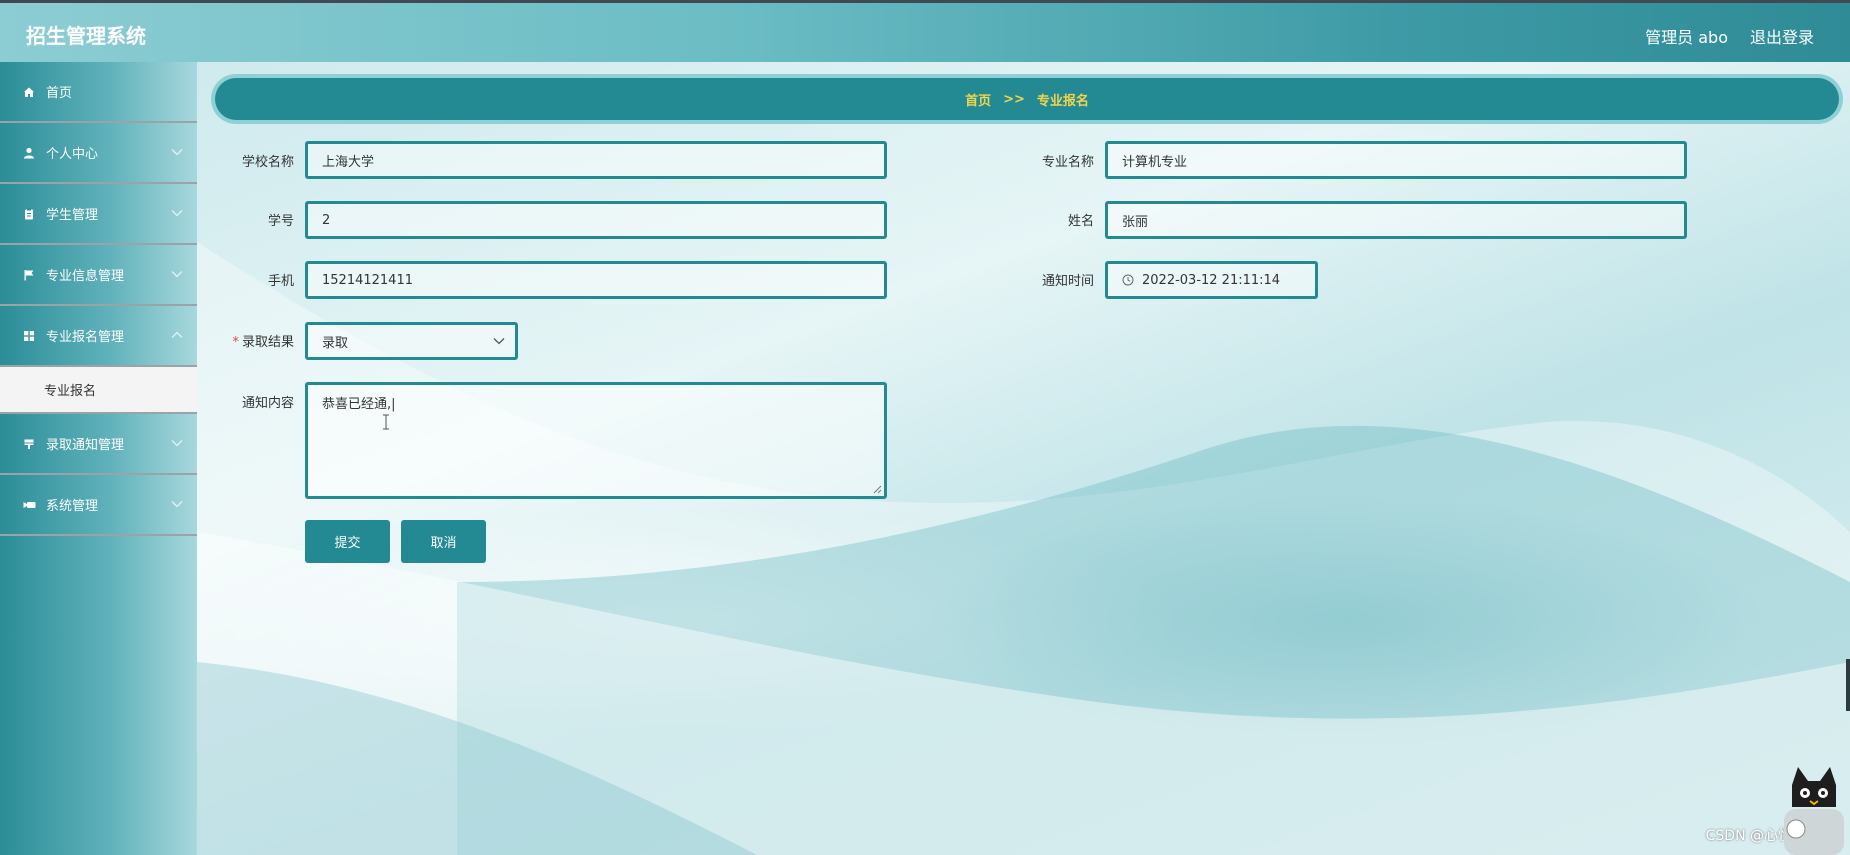 The width and height of the screenshot is (1850, 855). I want to click on cat-mascot-icon, so click(1814, 811).